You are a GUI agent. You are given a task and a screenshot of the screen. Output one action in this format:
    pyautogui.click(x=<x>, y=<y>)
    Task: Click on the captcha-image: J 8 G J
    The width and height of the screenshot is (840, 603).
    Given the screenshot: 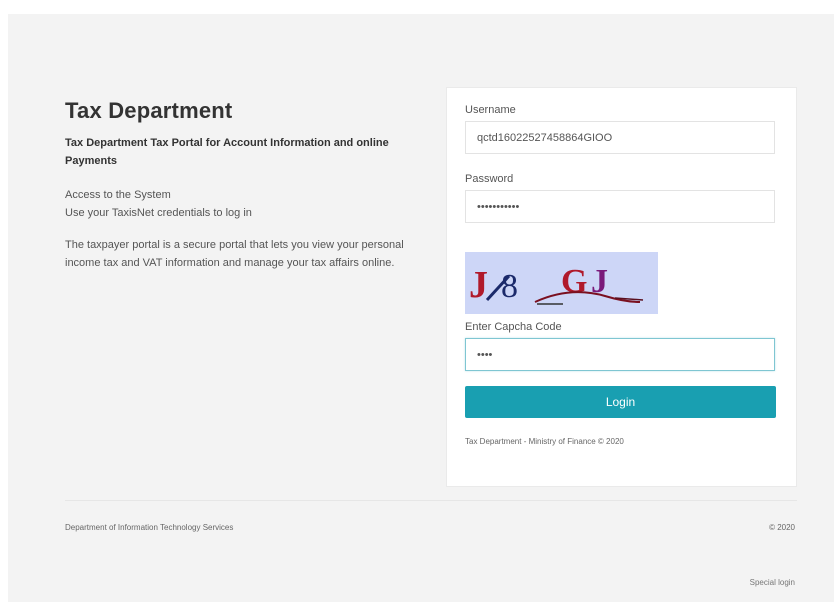 What is the action you would take?
    pyautogui.click(x=561, y=283)
    